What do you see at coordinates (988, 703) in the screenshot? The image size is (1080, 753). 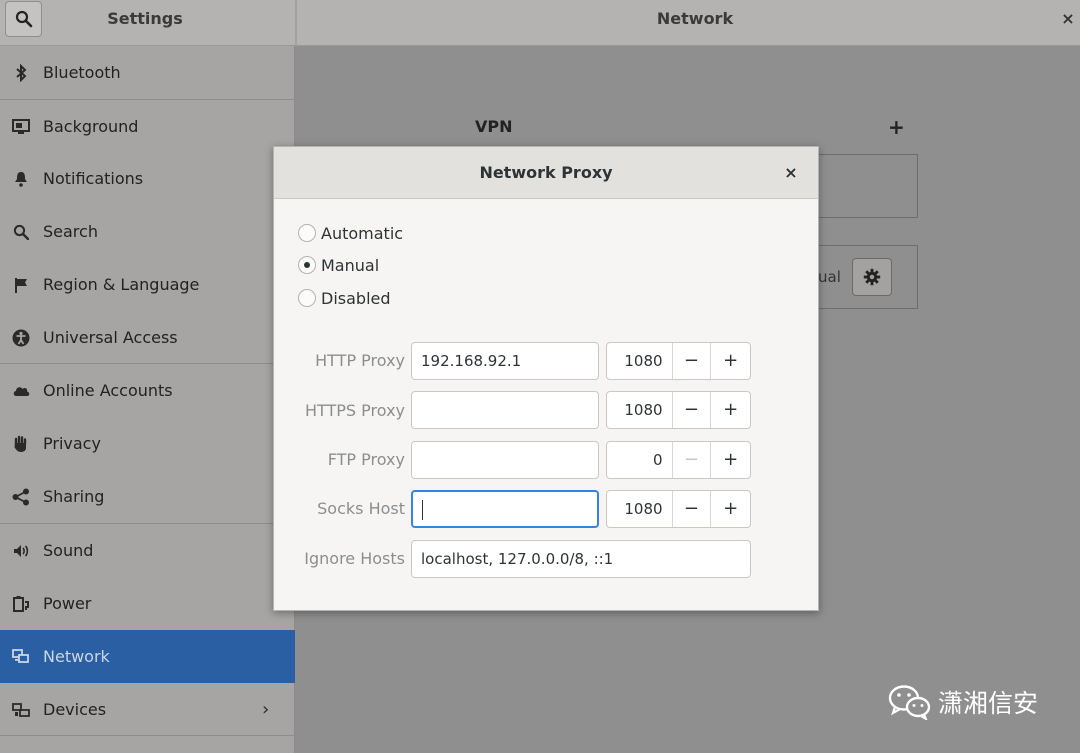 I see `watermark-text: 潇湘信安` at bounding box center [988, 703].